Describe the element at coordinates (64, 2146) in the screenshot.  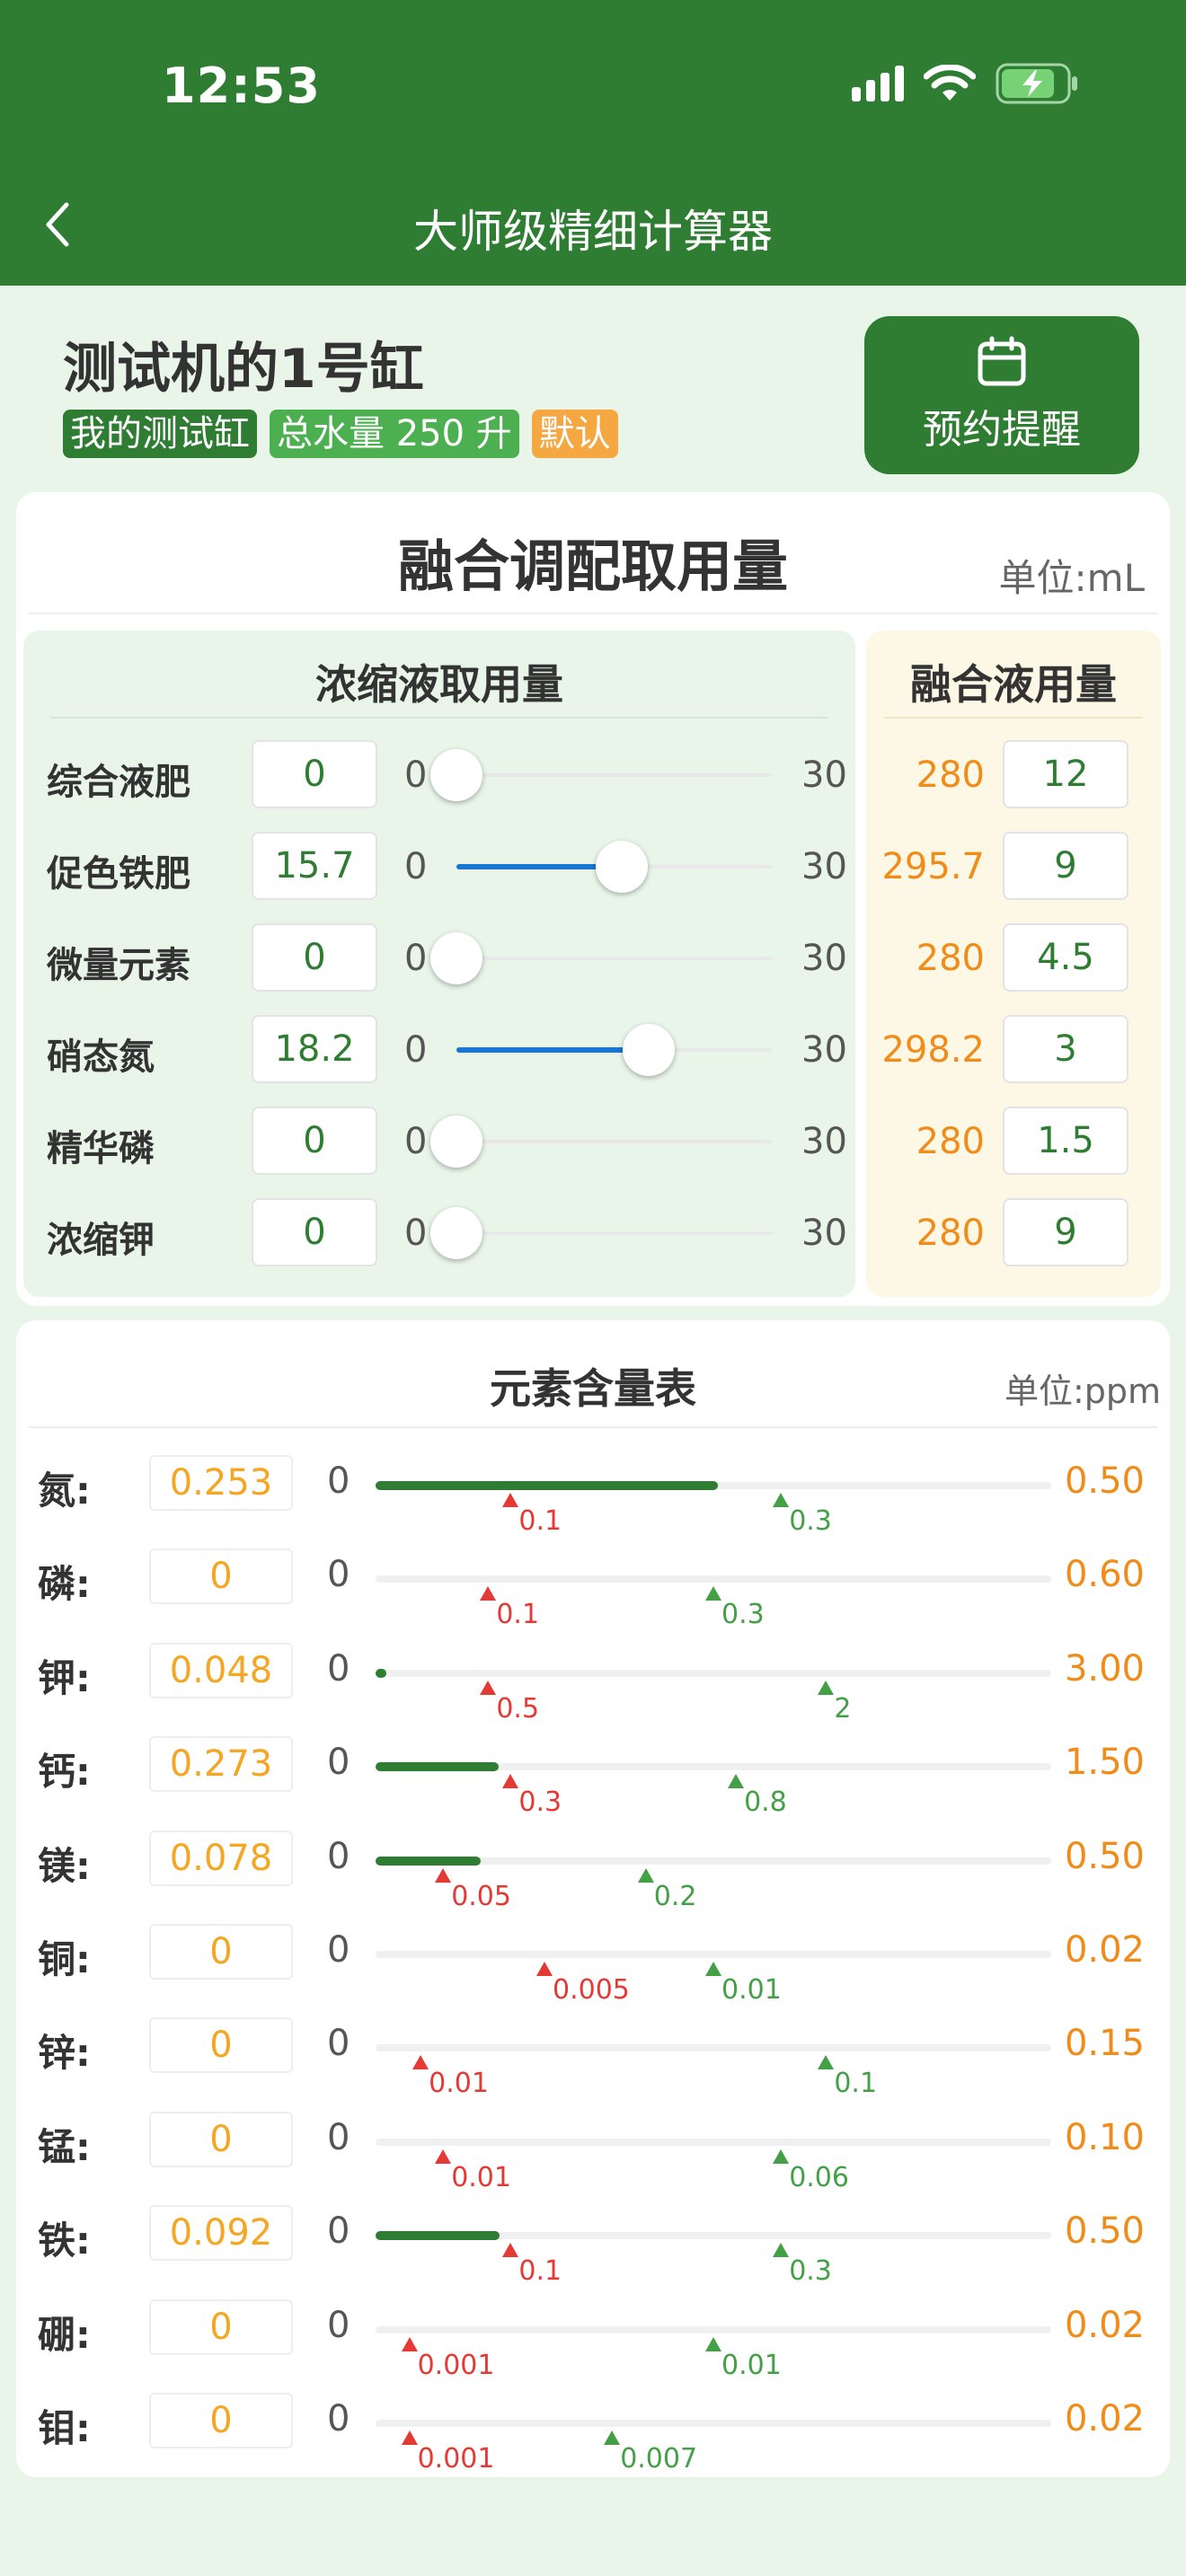
I see `element-label: 锰:` at that location.